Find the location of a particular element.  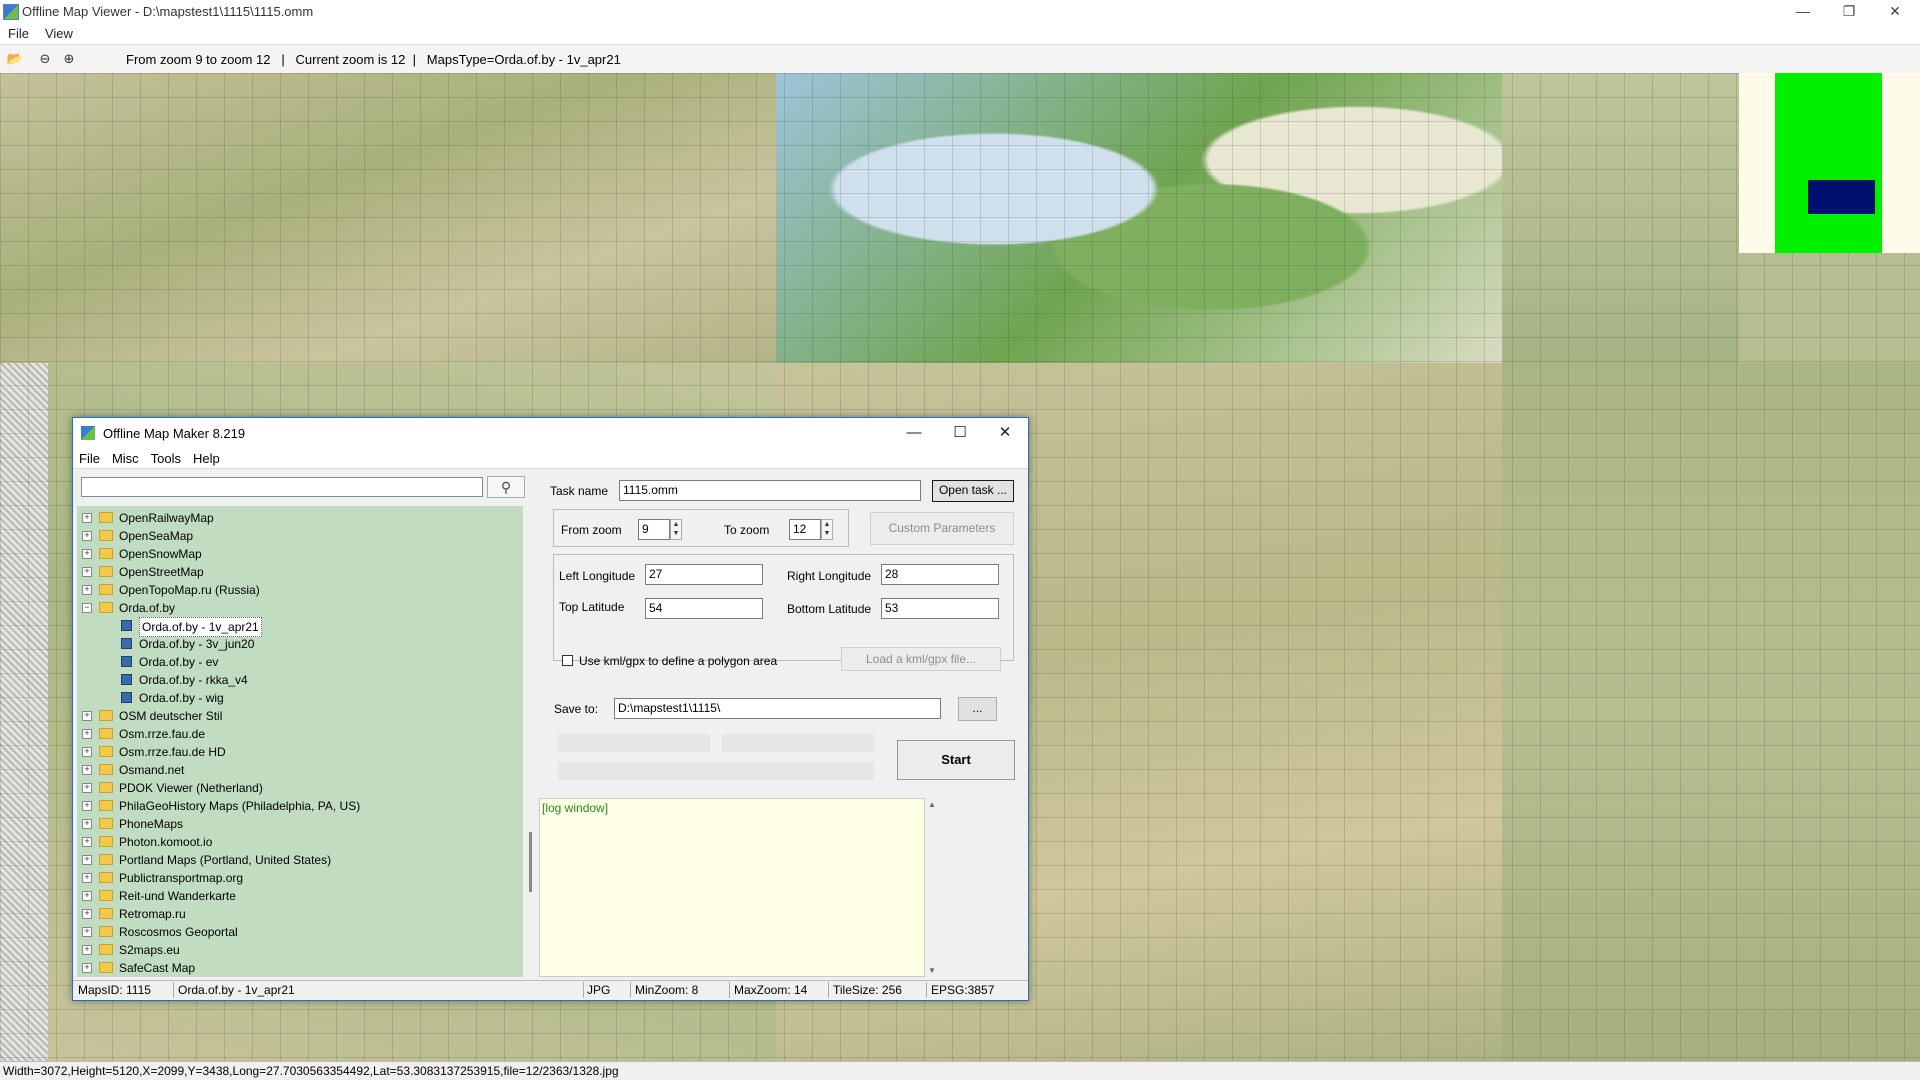

scroll-up-icon: ▲ is located at coordinates (932, 804).